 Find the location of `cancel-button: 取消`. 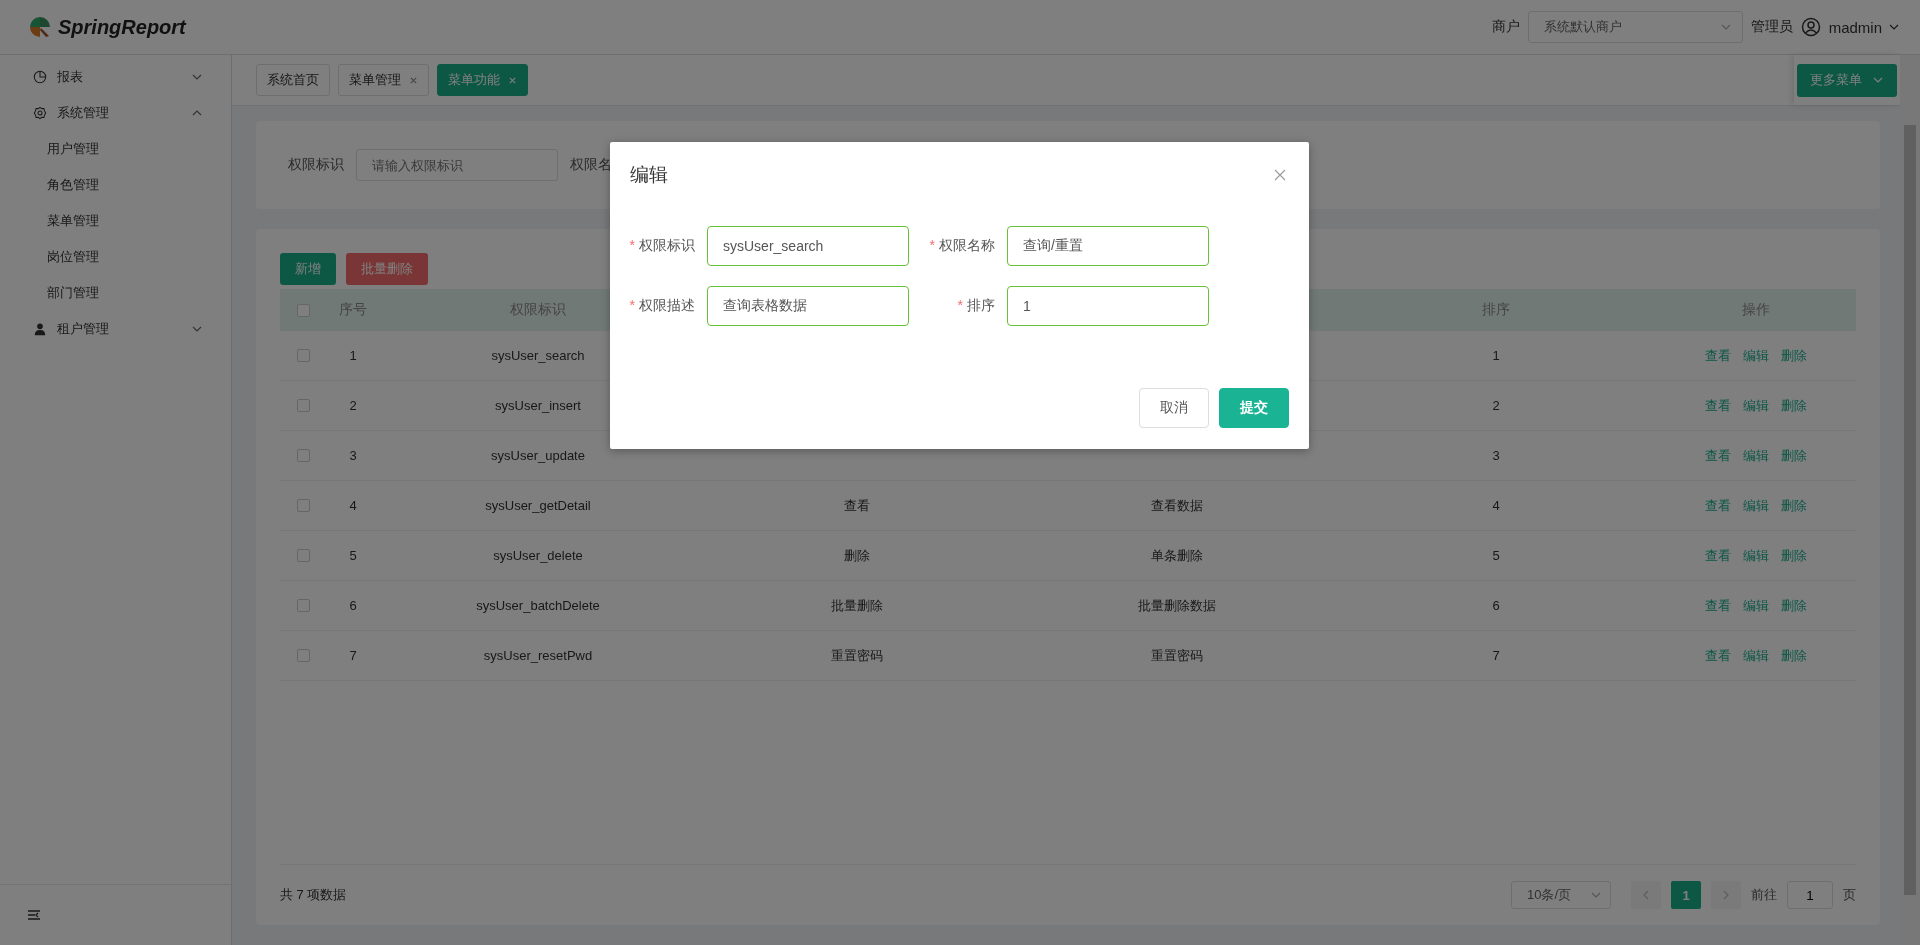

cancel-button: 取消 is located at coordinates (1174, 408).